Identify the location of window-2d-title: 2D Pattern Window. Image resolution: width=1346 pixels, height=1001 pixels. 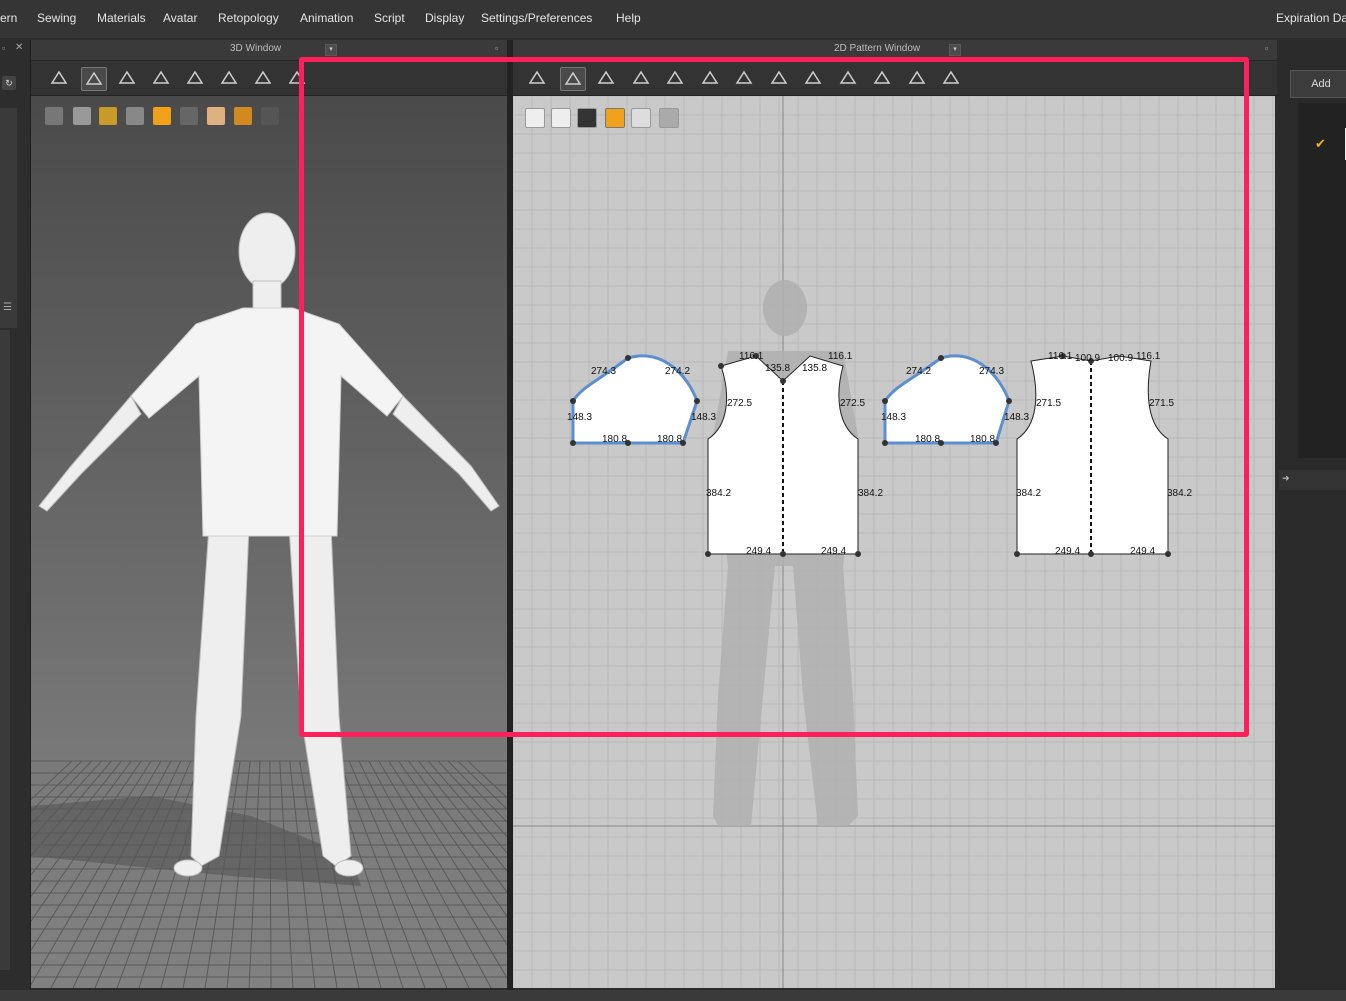
(877, 48).